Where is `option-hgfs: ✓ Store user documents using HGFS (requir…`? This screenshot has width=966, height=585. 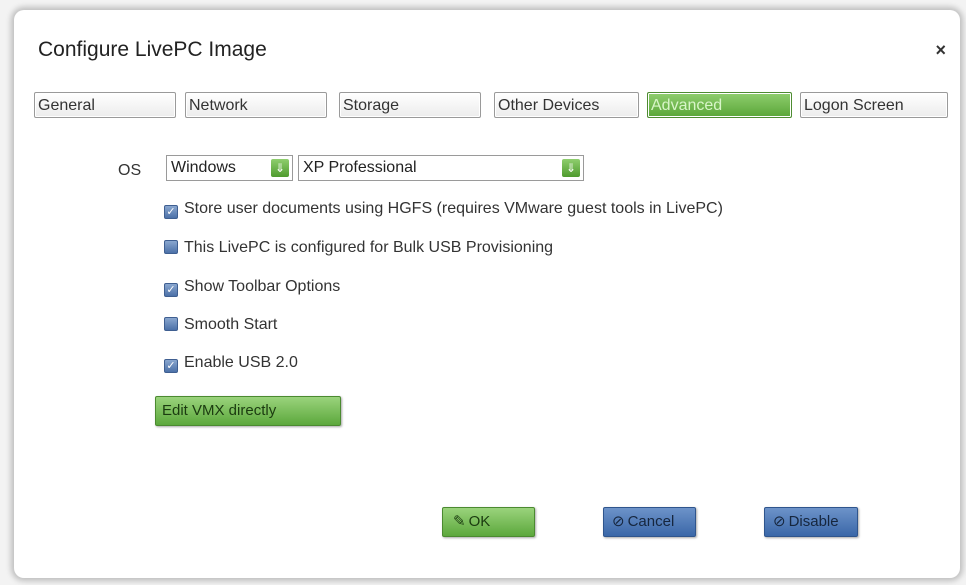
option-hgfs: ✓ Store user documents using HGFS (requir… is located at coordinates (443, 209).